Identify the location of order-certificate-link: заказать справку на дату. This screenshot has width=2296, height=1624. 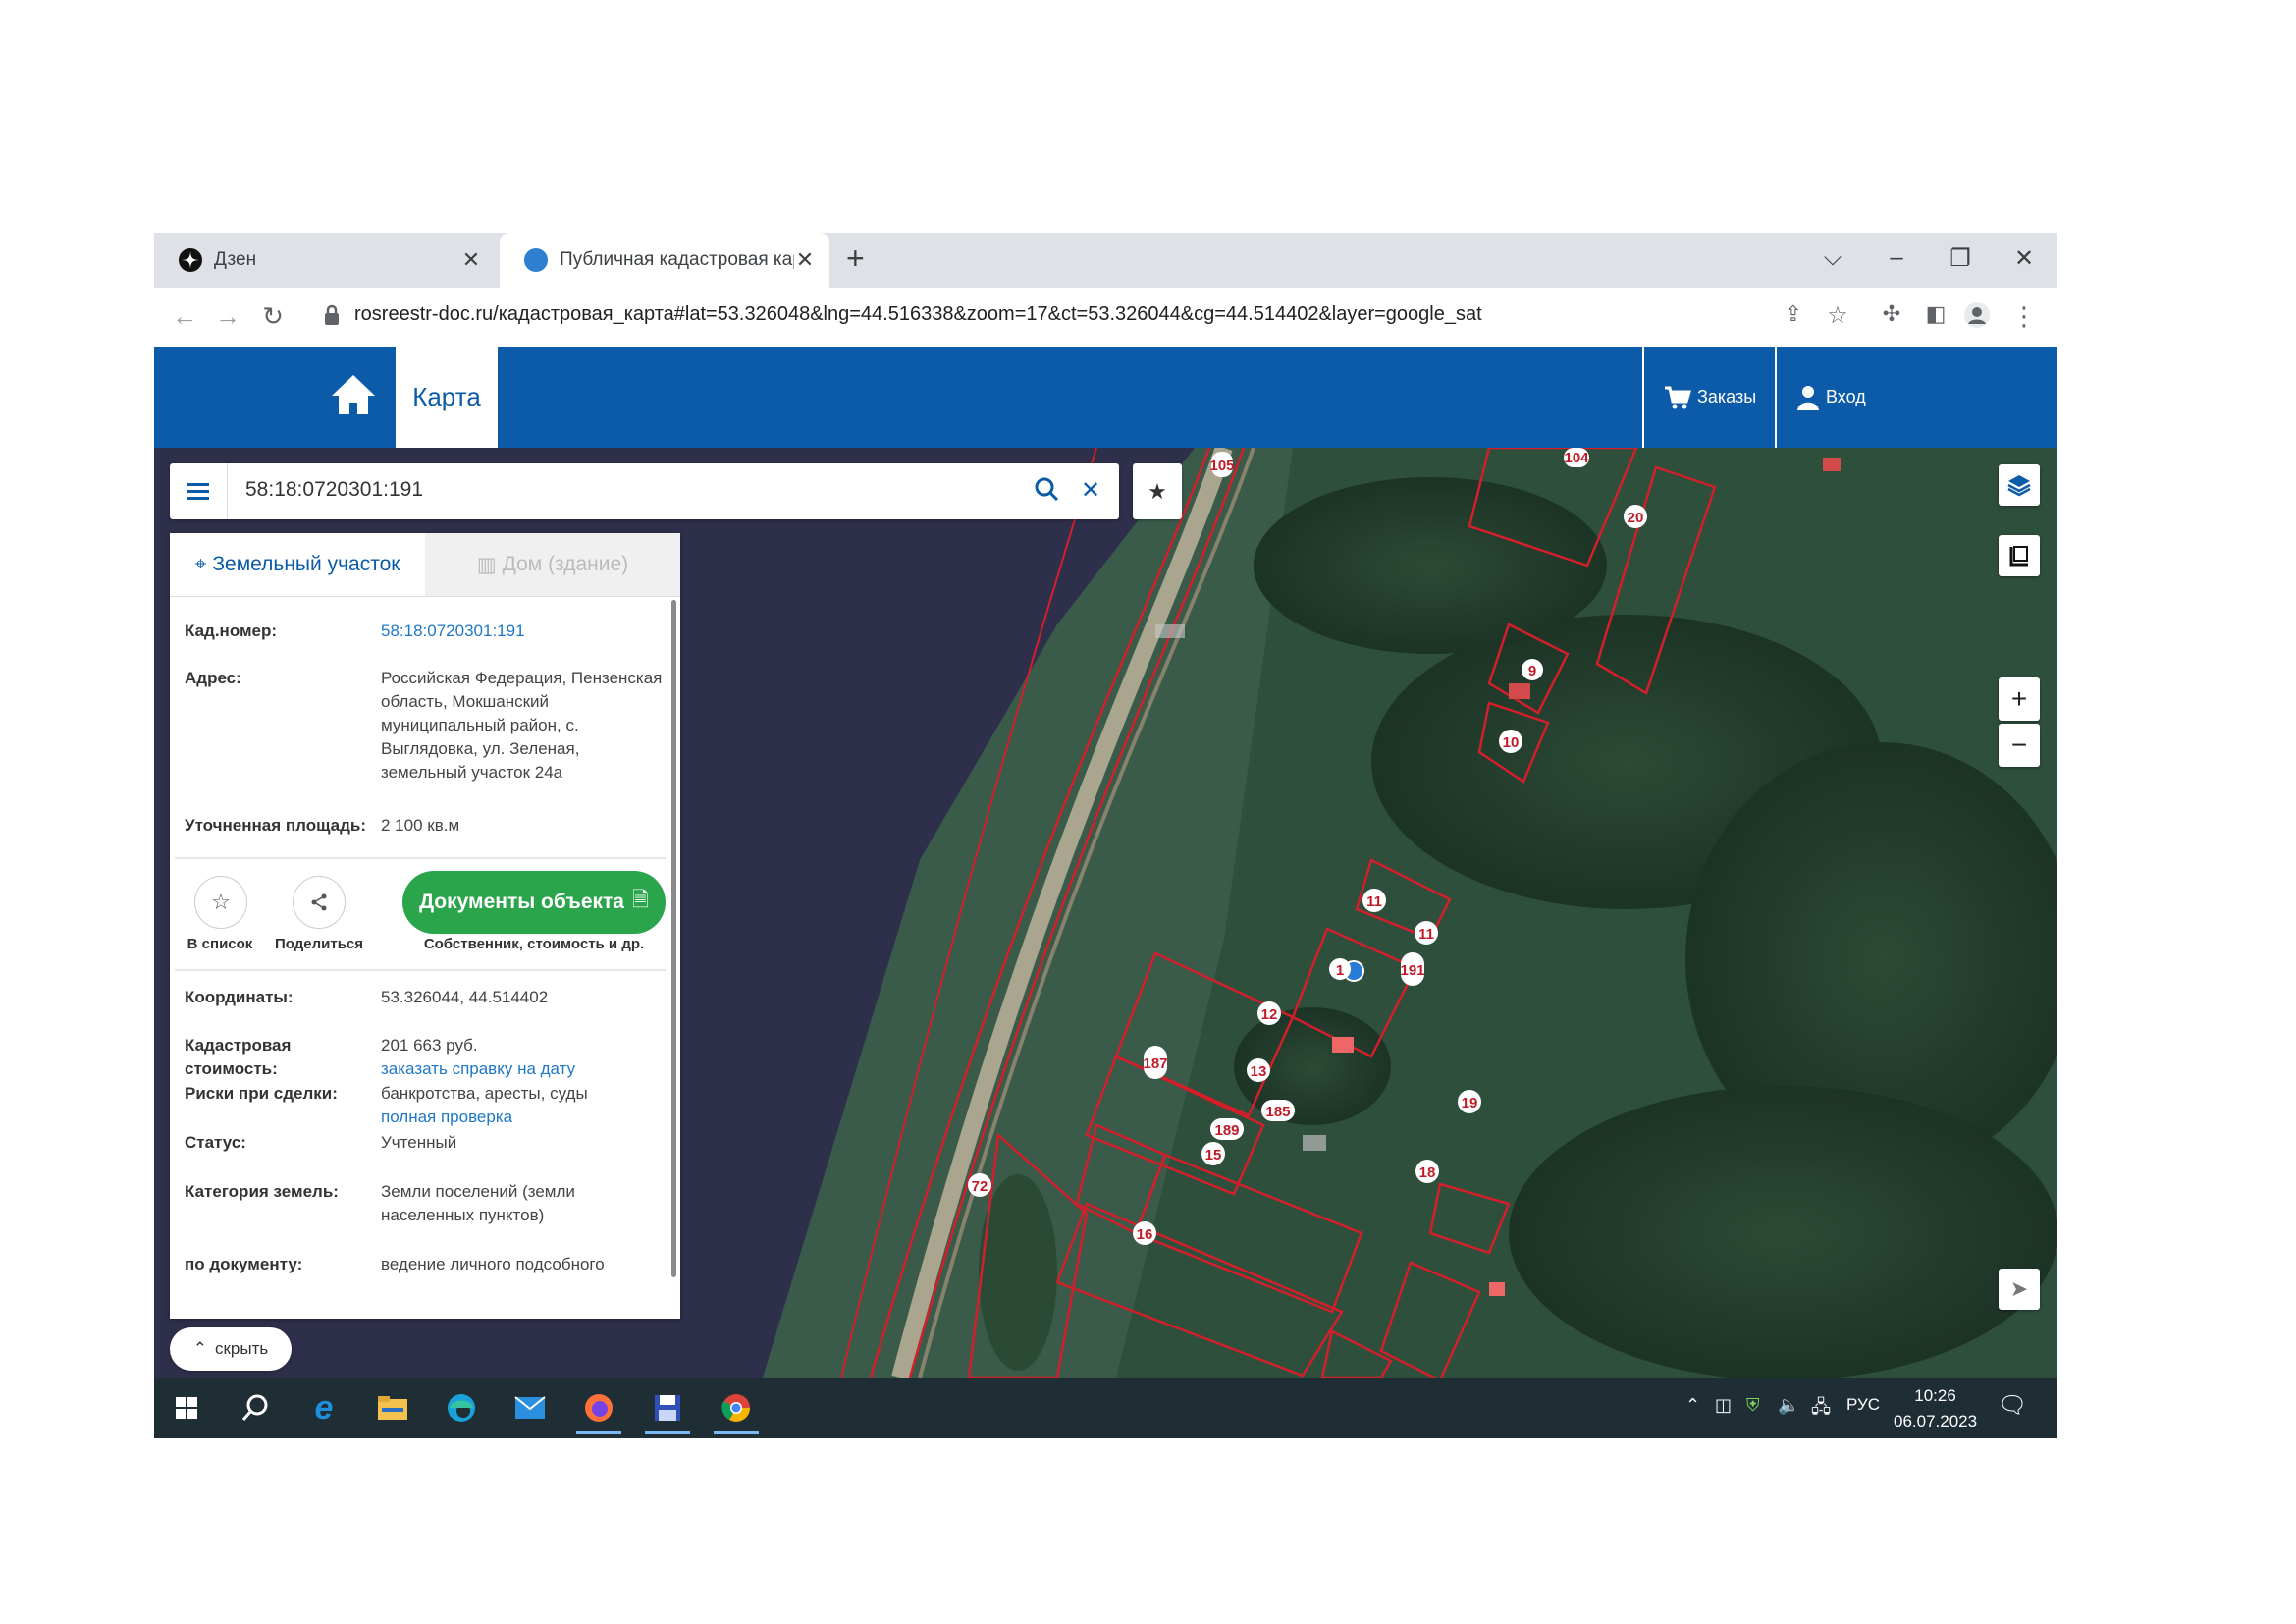
(478, 1068).